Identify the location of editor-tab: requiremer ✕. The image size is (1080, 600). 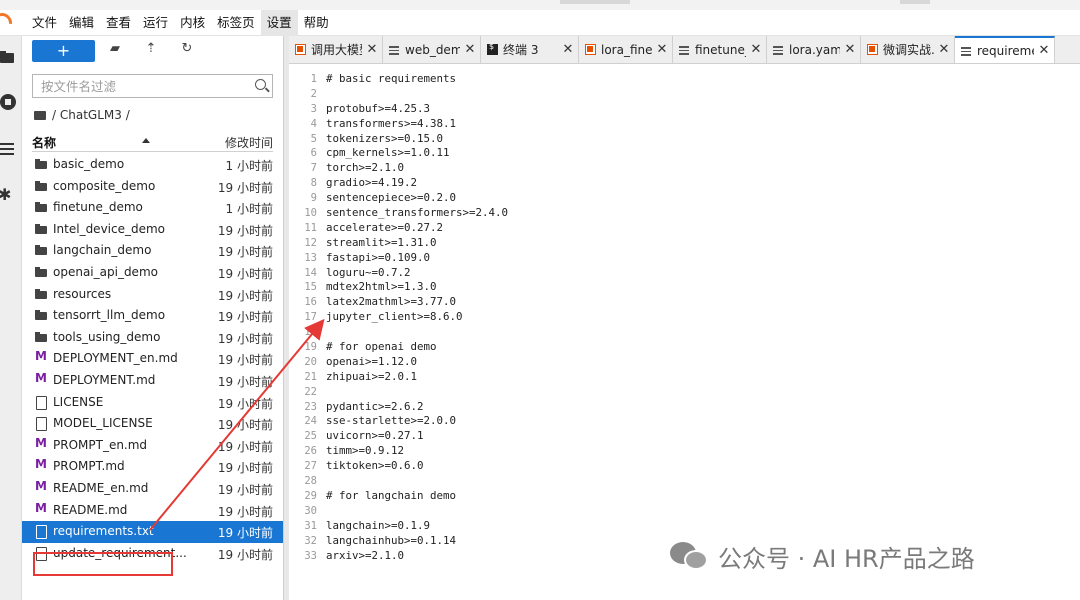
(1005, 49).